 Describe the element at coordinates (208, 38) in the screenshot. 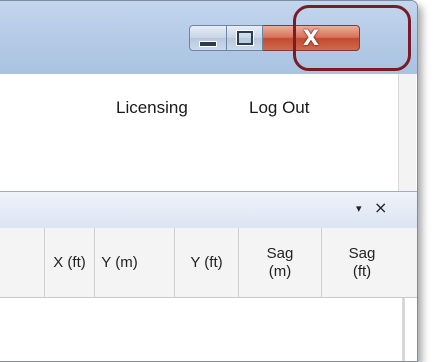

I see `minimize-button` at that location.